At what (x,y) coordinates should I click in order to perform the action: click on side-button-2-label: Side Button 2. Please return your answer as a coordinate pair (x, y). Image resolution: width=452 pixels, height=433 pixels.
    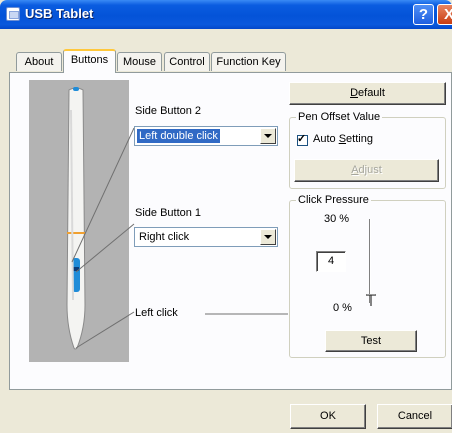
    Looking at the image, I should click on (168, 111).